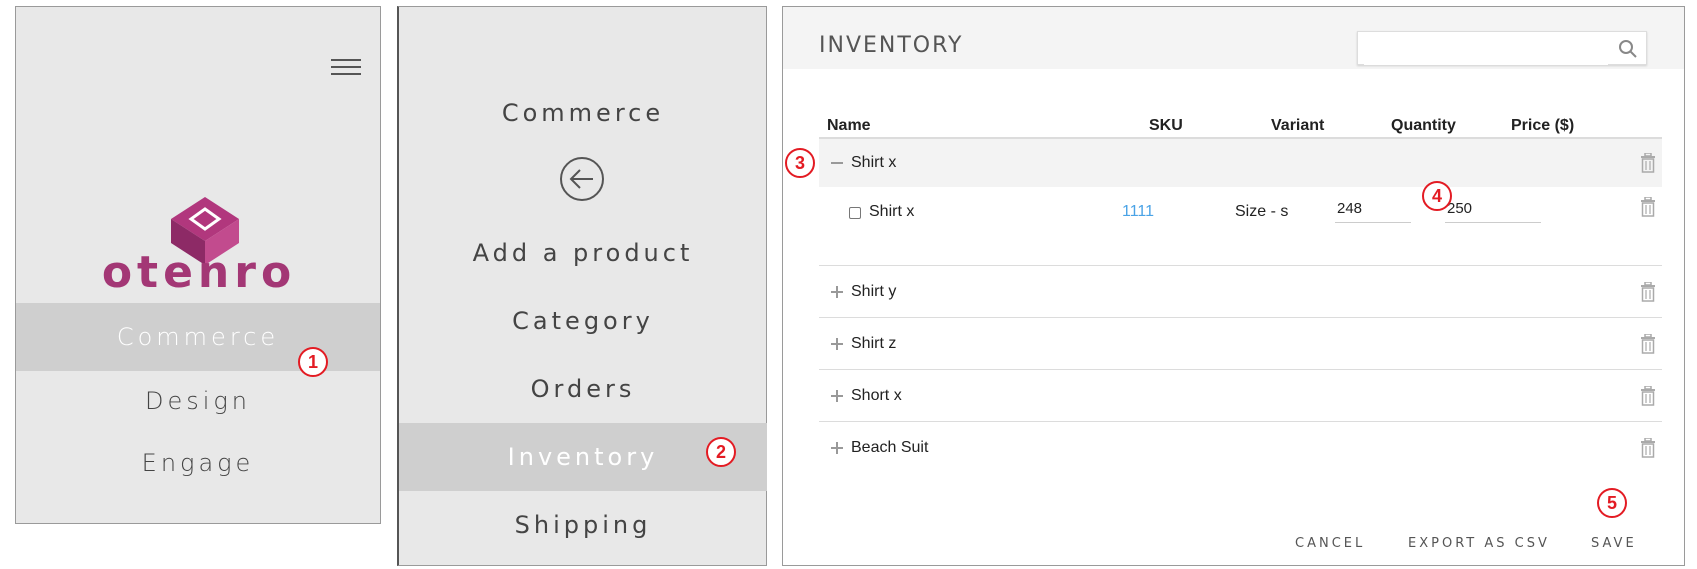 This screenshot has width=1697, height=569. What do you see at coordinates (199, 272) in the screenshot?
I see `logo-text: otenro` at bounding box center [199, 272].